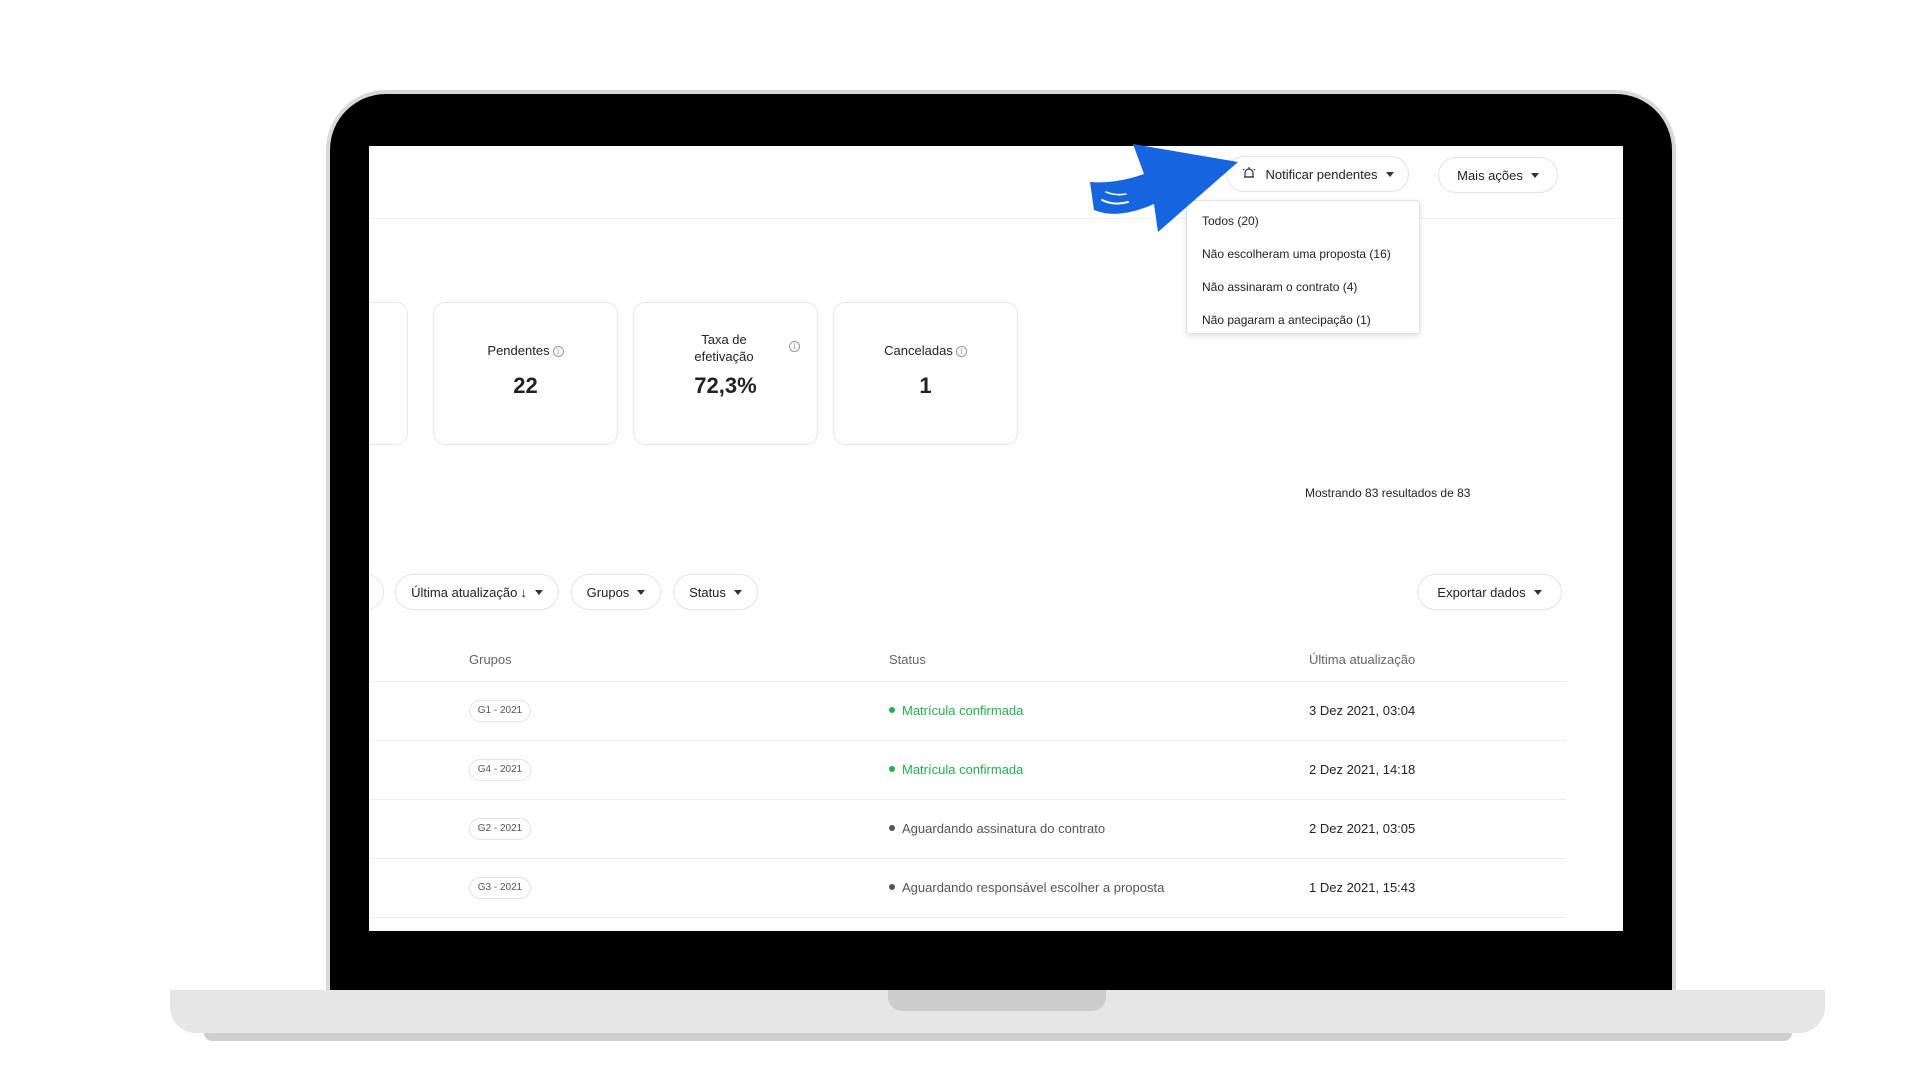 The width and height of the screenshot is (1920, 1080). What do you see at coordinates (1362, 710) in the screenshot?
I see `last-update-cell: 3 Dez 2021, 03:04` at bounding box center [1362, 710].